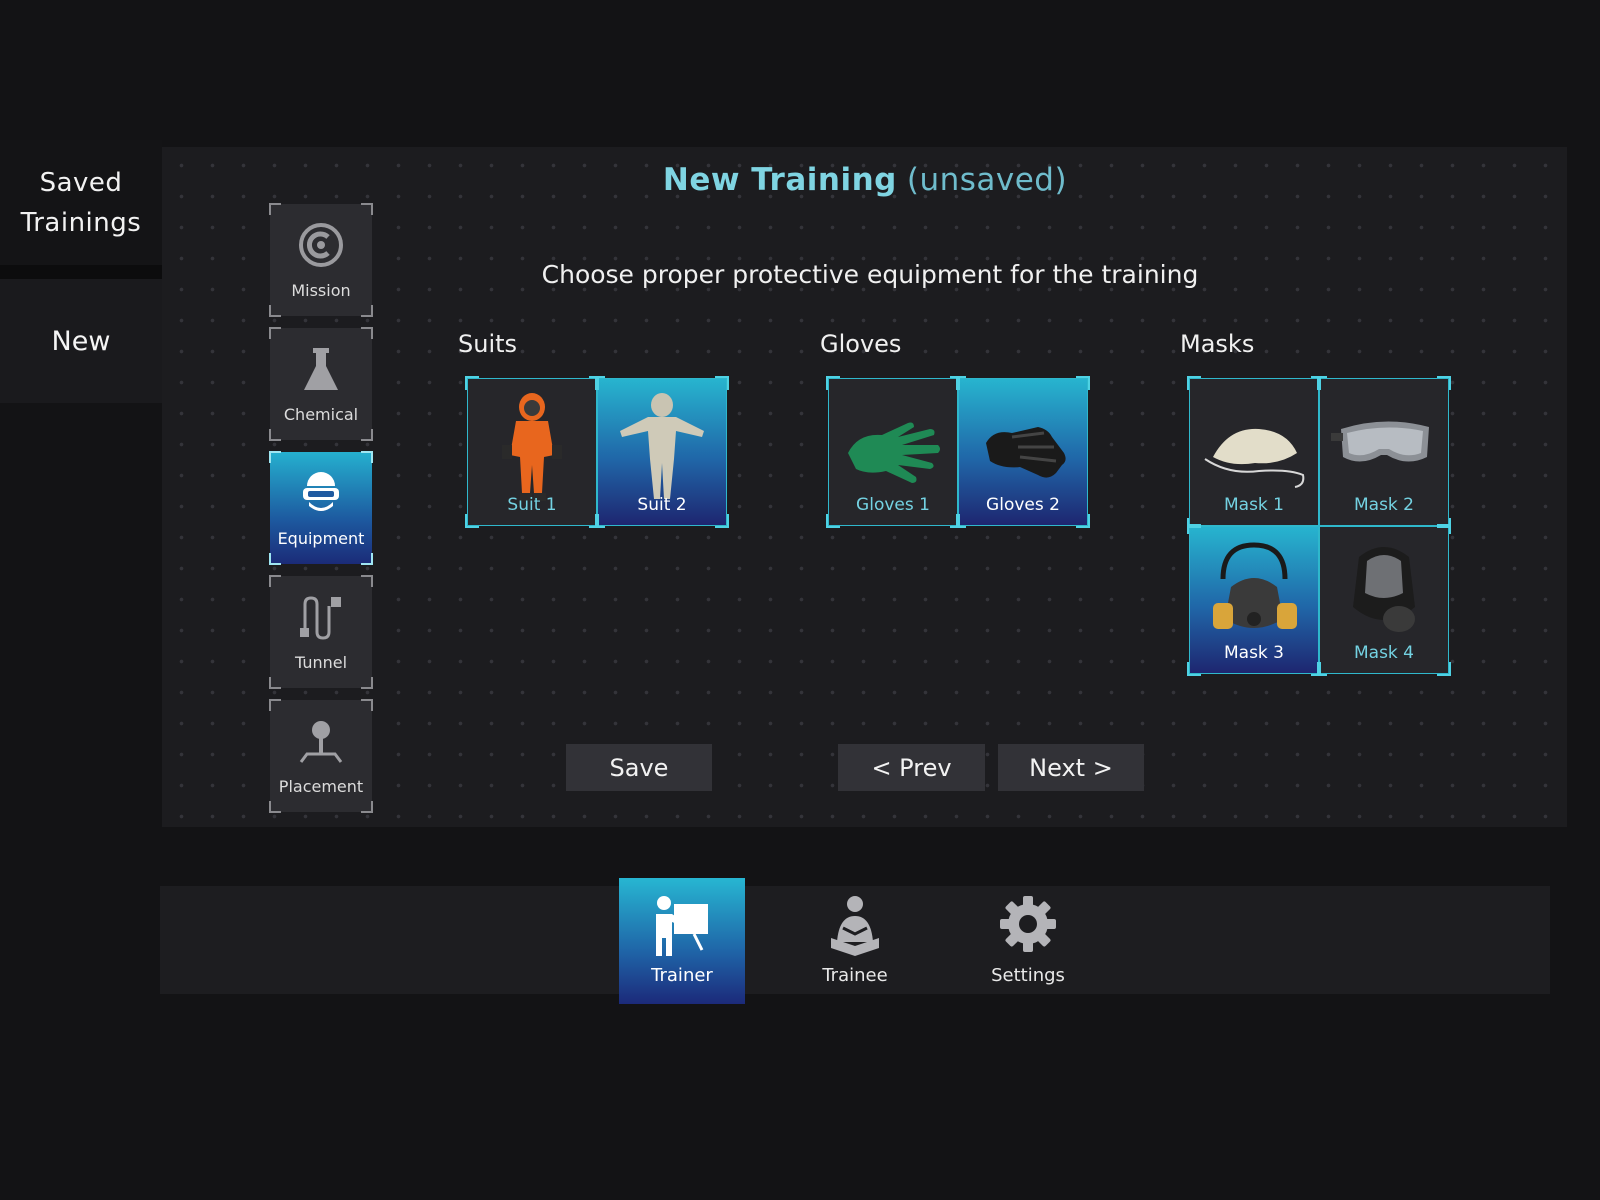 The width and height of the screenshot is (1600, 1200). I want to click on step-label: Chemical, so click(321, 414).